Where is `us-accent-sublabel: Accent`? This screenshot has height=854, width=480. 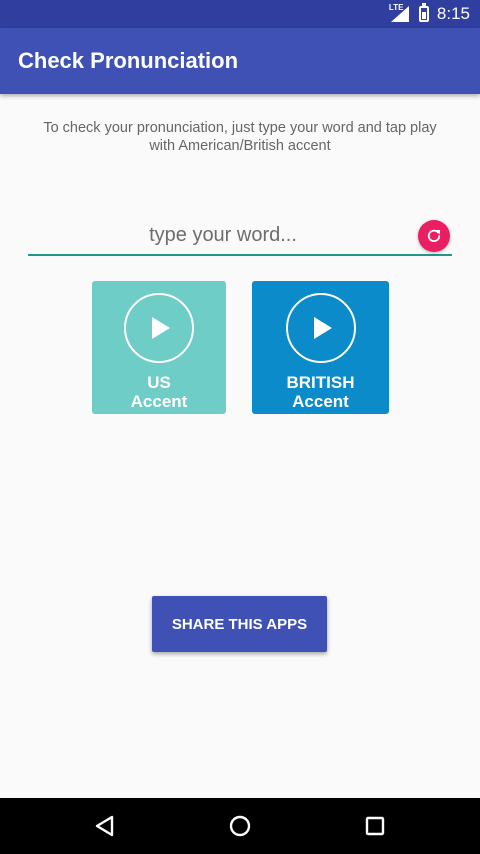 us-accent-sublabel: Accent is located at coordinates (159, 401).